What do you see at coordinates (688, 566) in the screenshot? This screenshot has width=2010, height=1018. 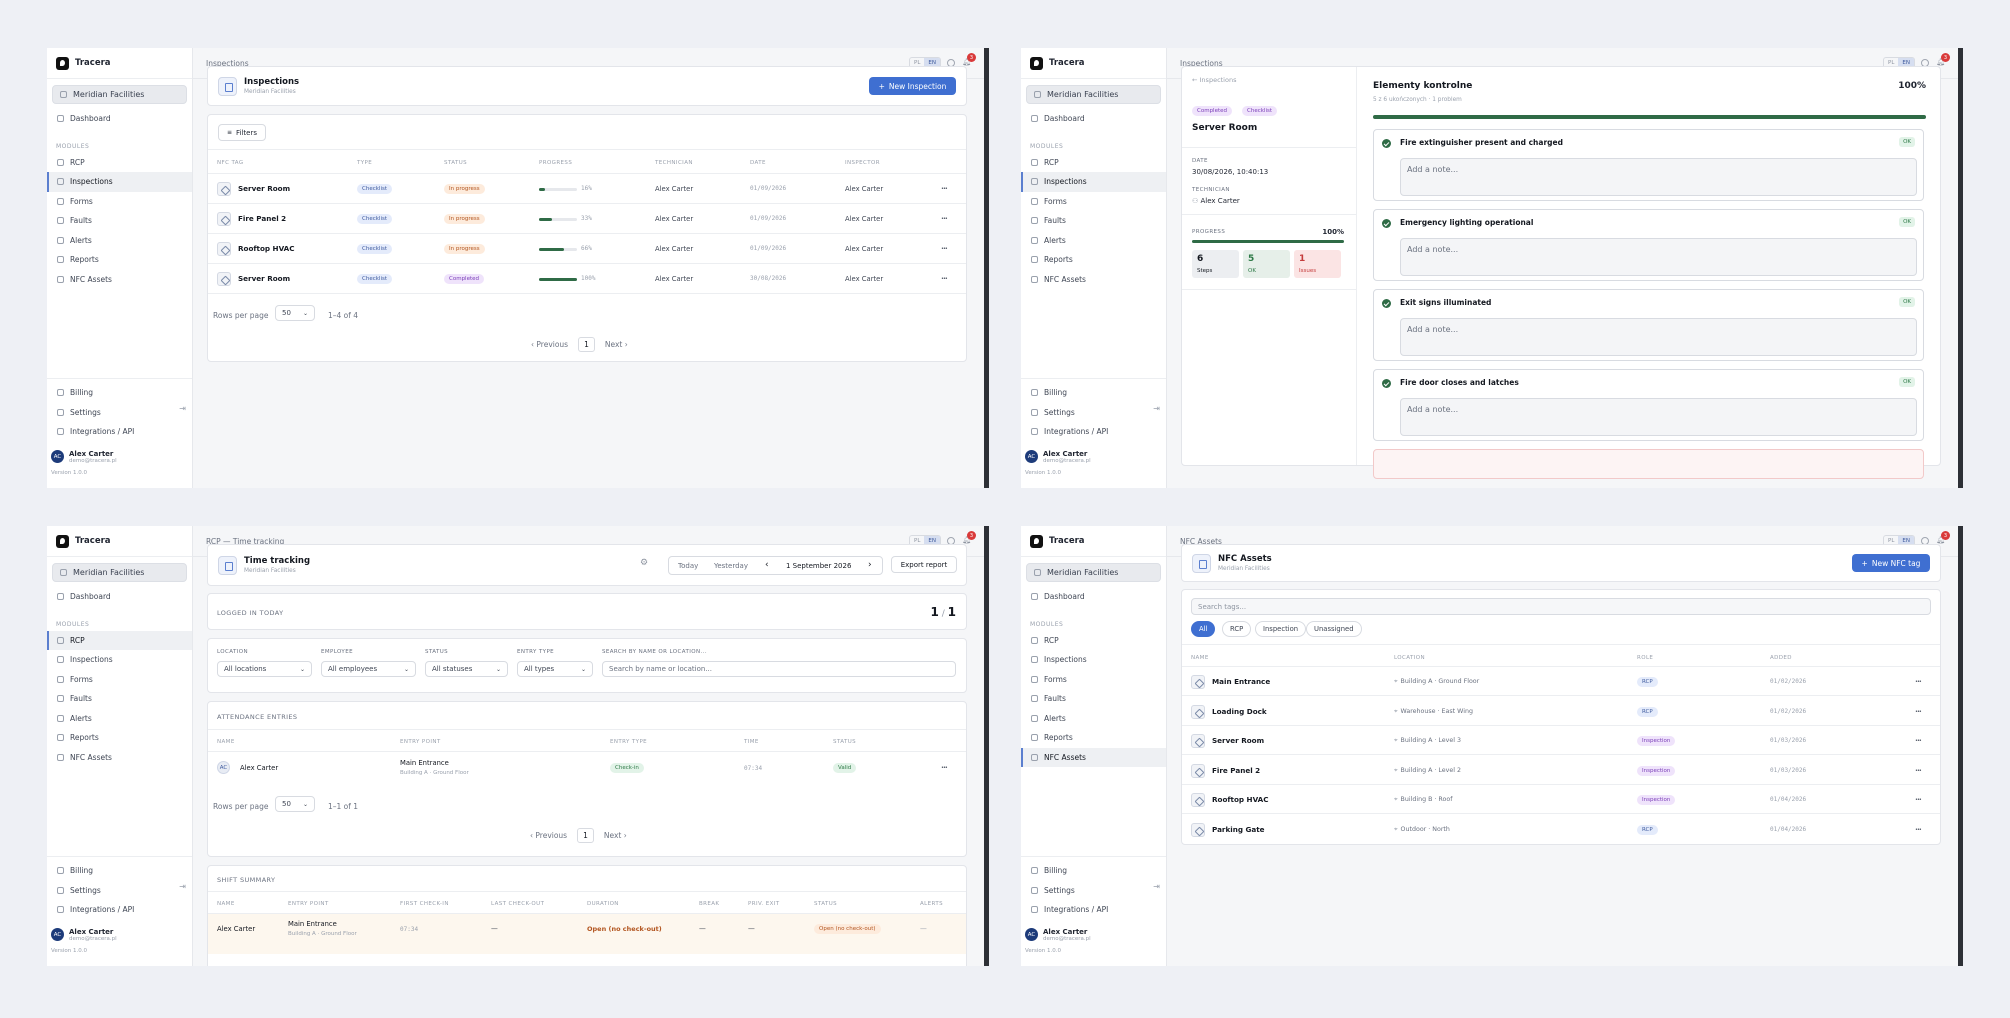 I see `today-button: Today` at bounding box center [688, 566].